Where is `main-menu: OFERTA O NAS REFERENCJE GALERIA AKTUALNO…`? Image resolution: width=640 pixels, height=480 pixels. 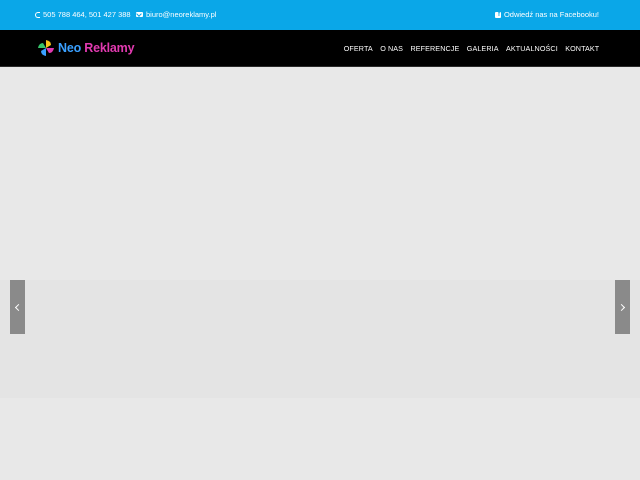 main-menu: OFERTA O NAS REFERENCJE GALERIA AKTUALNO… is located at coordinates (471, 48).